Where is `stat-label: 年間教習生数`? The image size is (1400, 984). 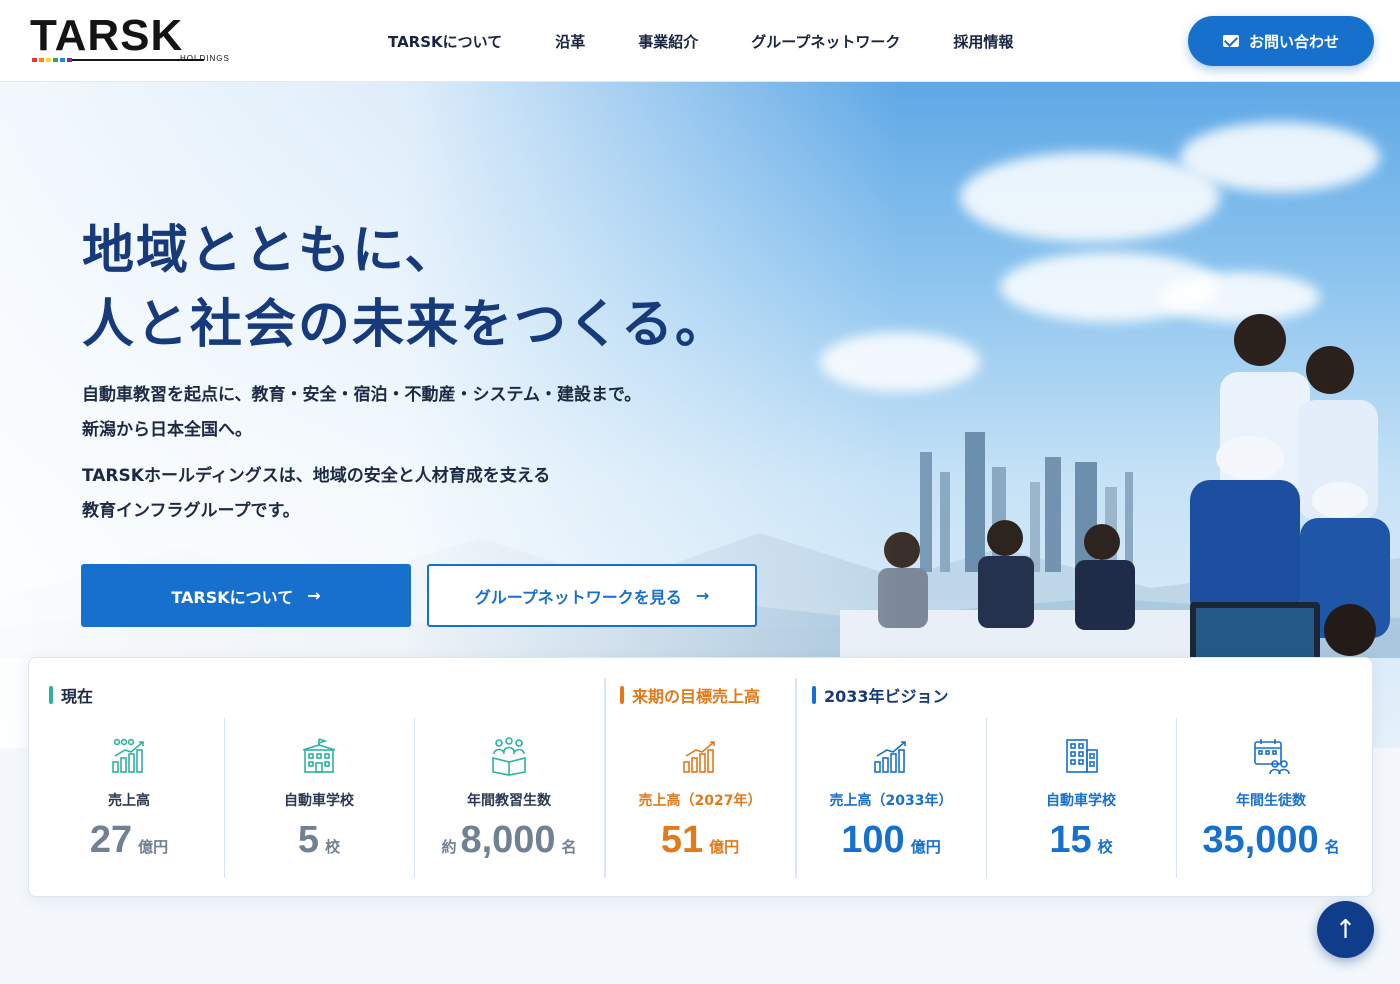
stat-label: 年間教習生数 is located at coordinates (509, 801).